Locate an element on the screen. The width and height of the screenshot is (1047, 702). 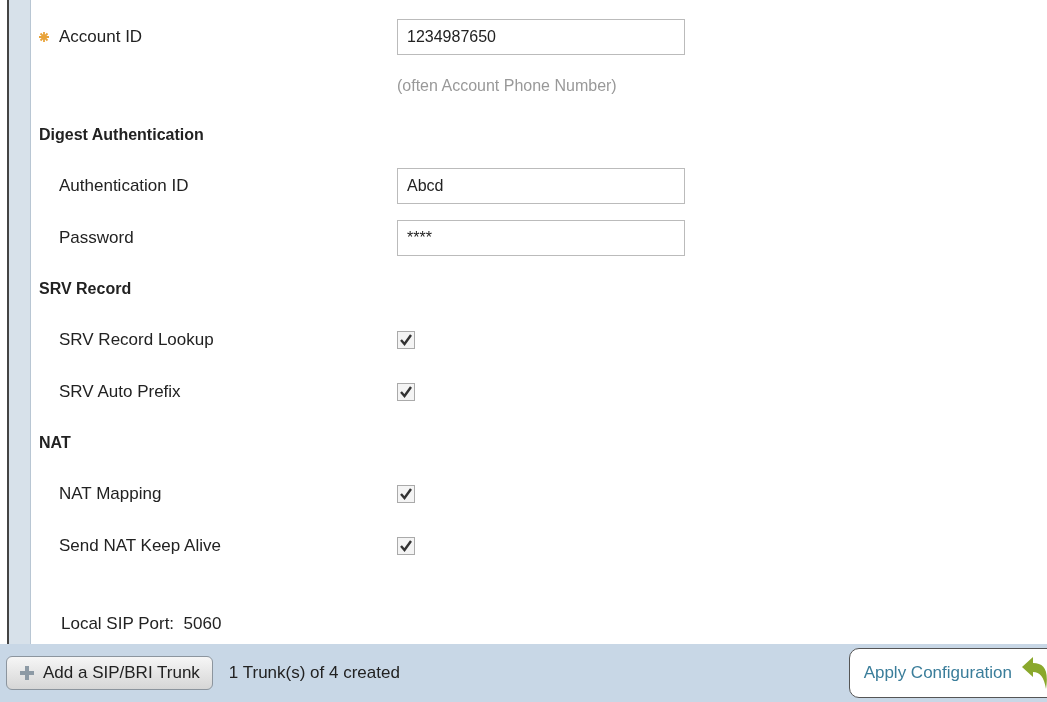
section-heading: SRV Record is located at coordinates (85, 289).